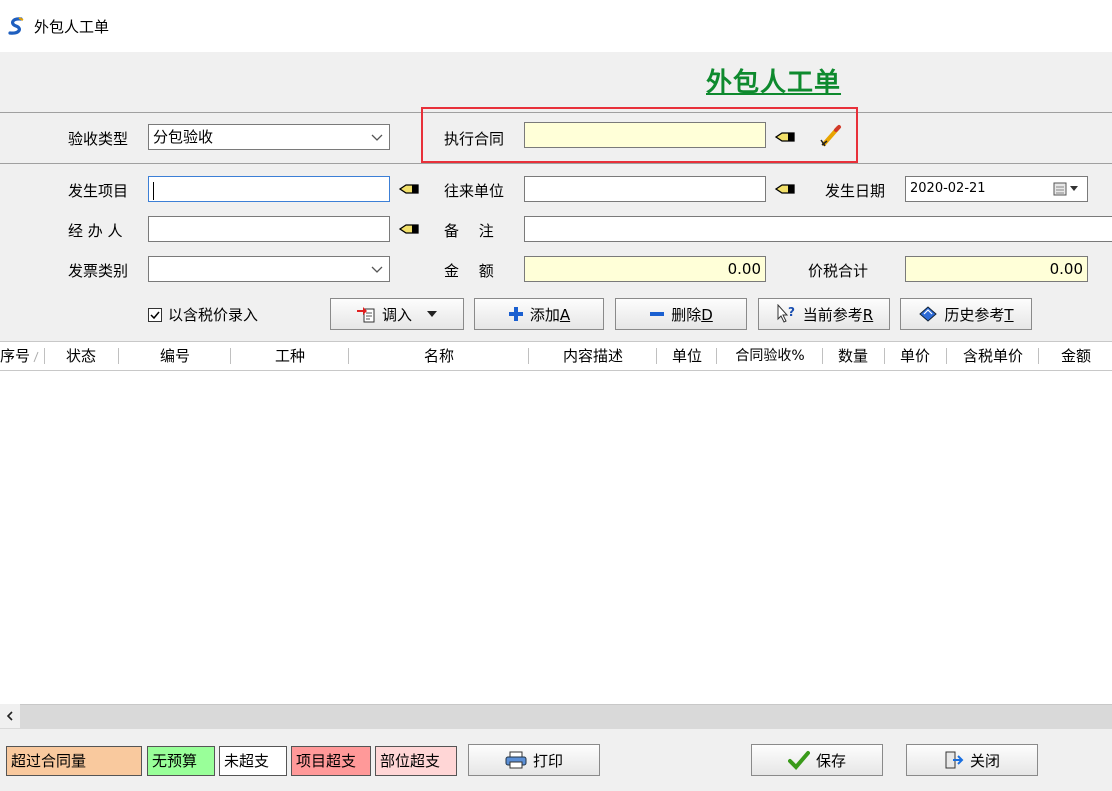  I want to click on close-label: 关闭, so click(984, 760).